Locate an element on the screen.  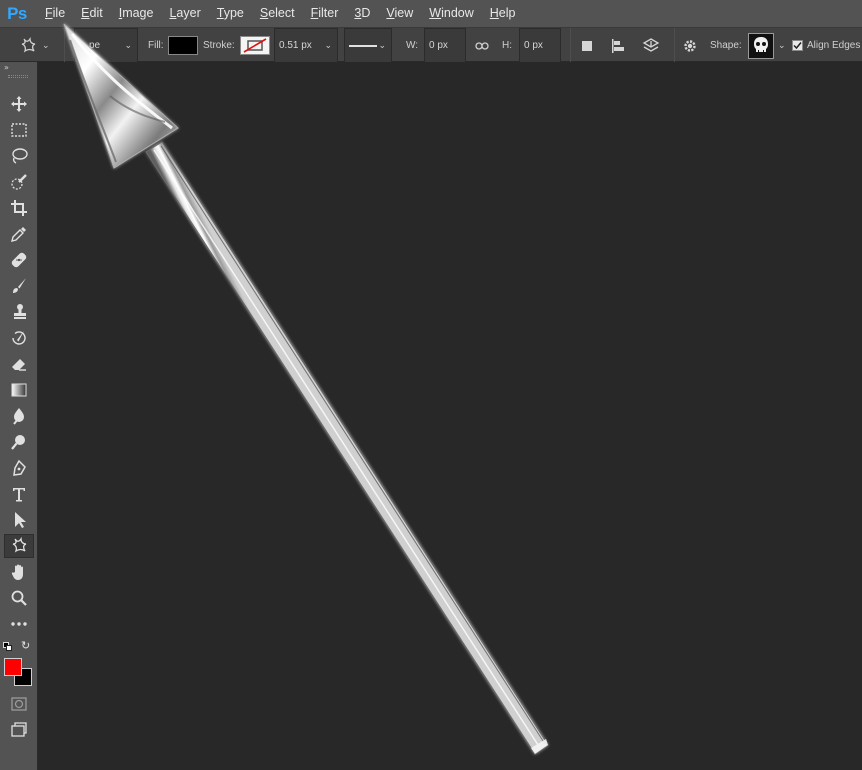
move-tool is located at coordinates (19, 104).